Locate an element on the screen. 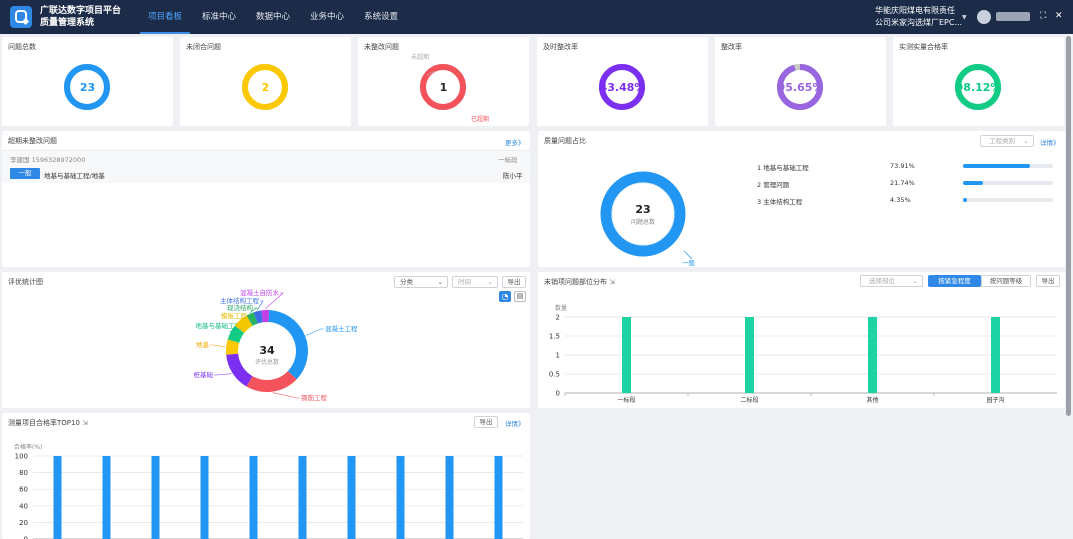  unsold-bar-chart: 数量 0 0.5 1 1.5 2 一标段 二标段 其他 园子沟 is located at coordinates (803, 354).